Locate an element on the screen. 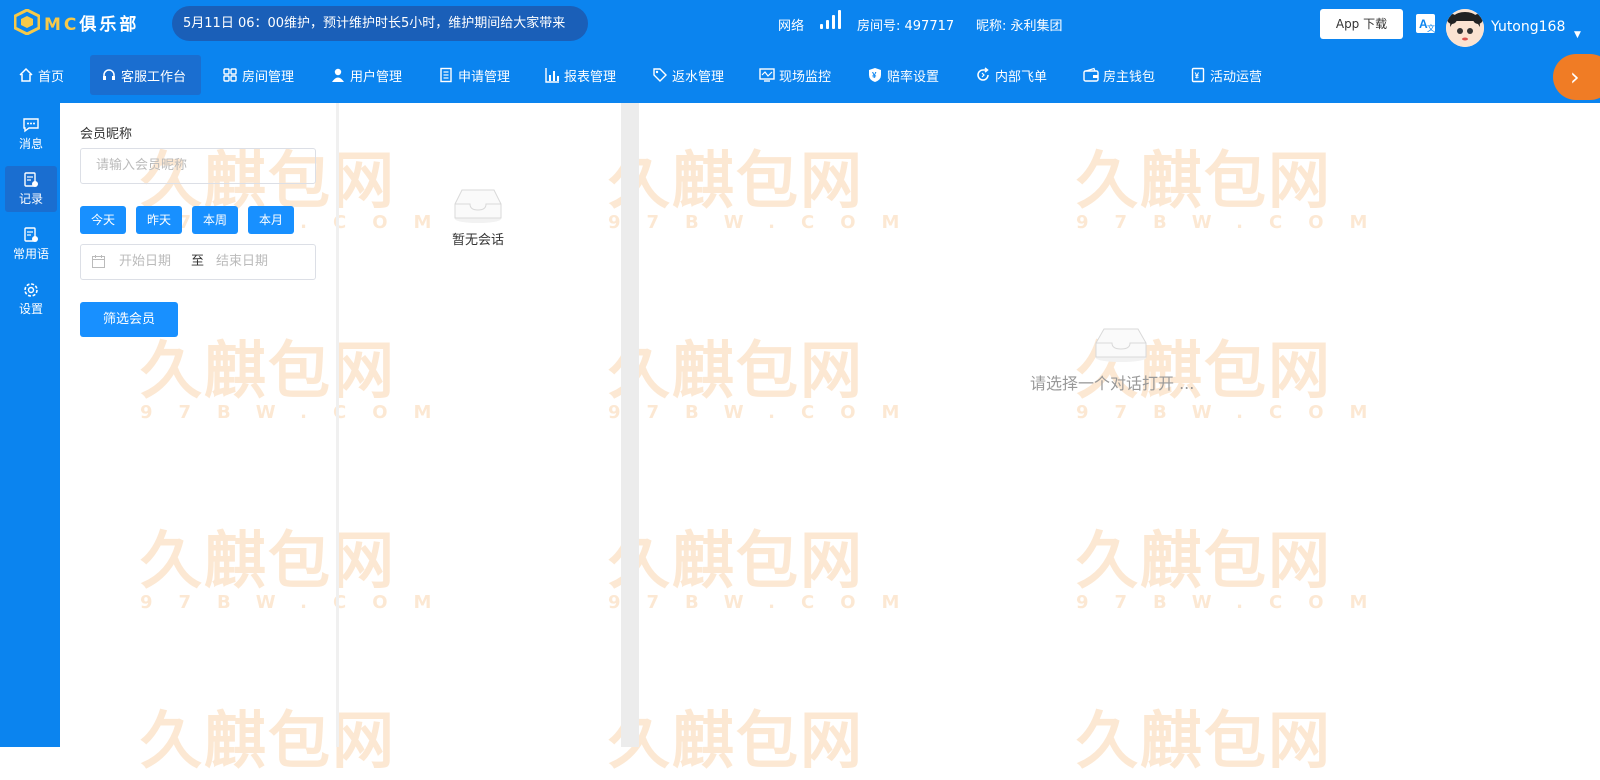  nav-cs-workbench: 客服工作台 is located at coordinates (145, 75).